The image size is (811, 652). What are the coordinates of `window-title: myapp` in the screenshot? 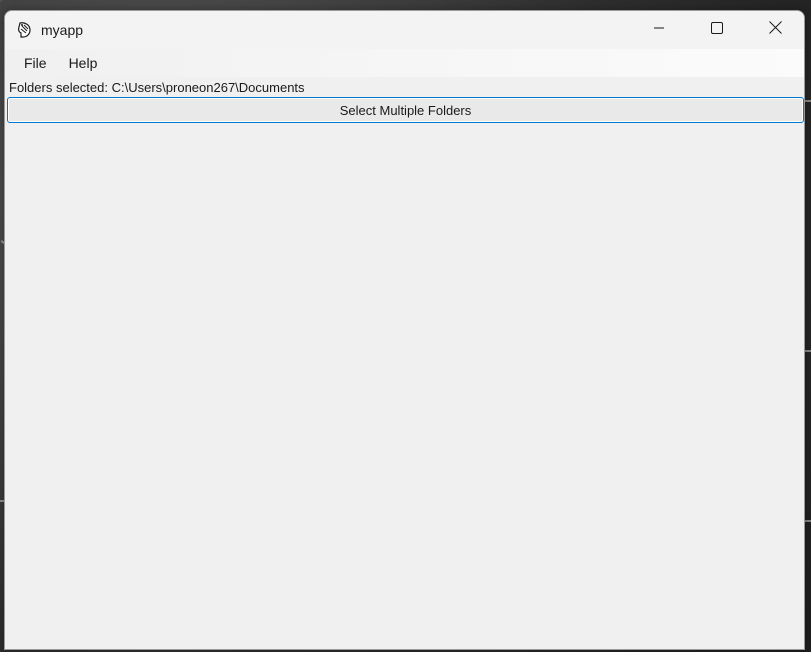 It's located at (62, 30).